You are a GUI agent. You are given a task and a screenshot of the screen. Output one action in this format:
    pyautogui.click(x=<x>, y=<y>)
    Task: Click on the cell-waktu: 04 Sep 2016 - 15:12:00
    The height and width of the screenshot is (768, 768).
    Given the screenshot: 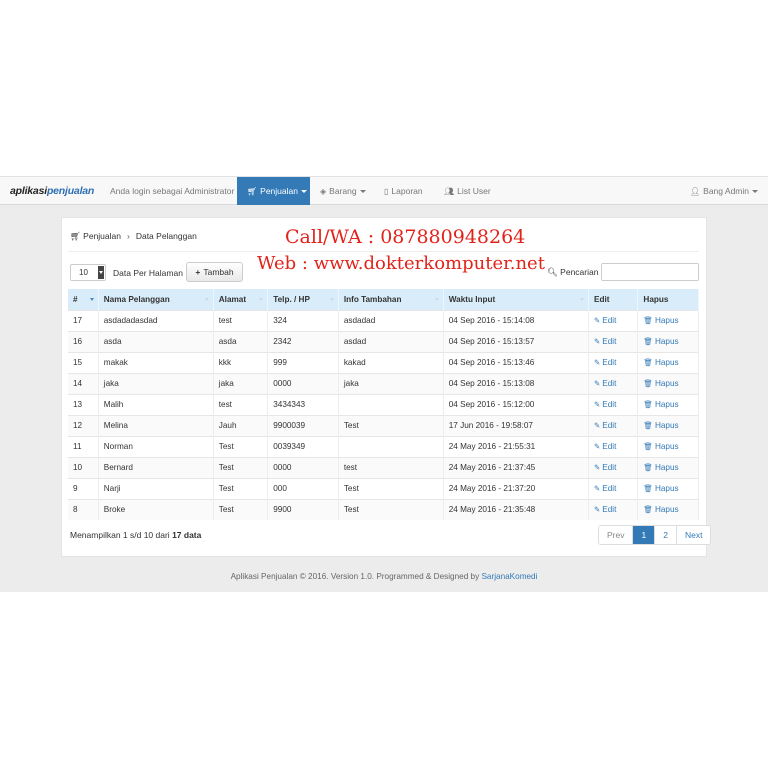 What is the action you would take?
    pyautogui.click(x=516, y=404)
    